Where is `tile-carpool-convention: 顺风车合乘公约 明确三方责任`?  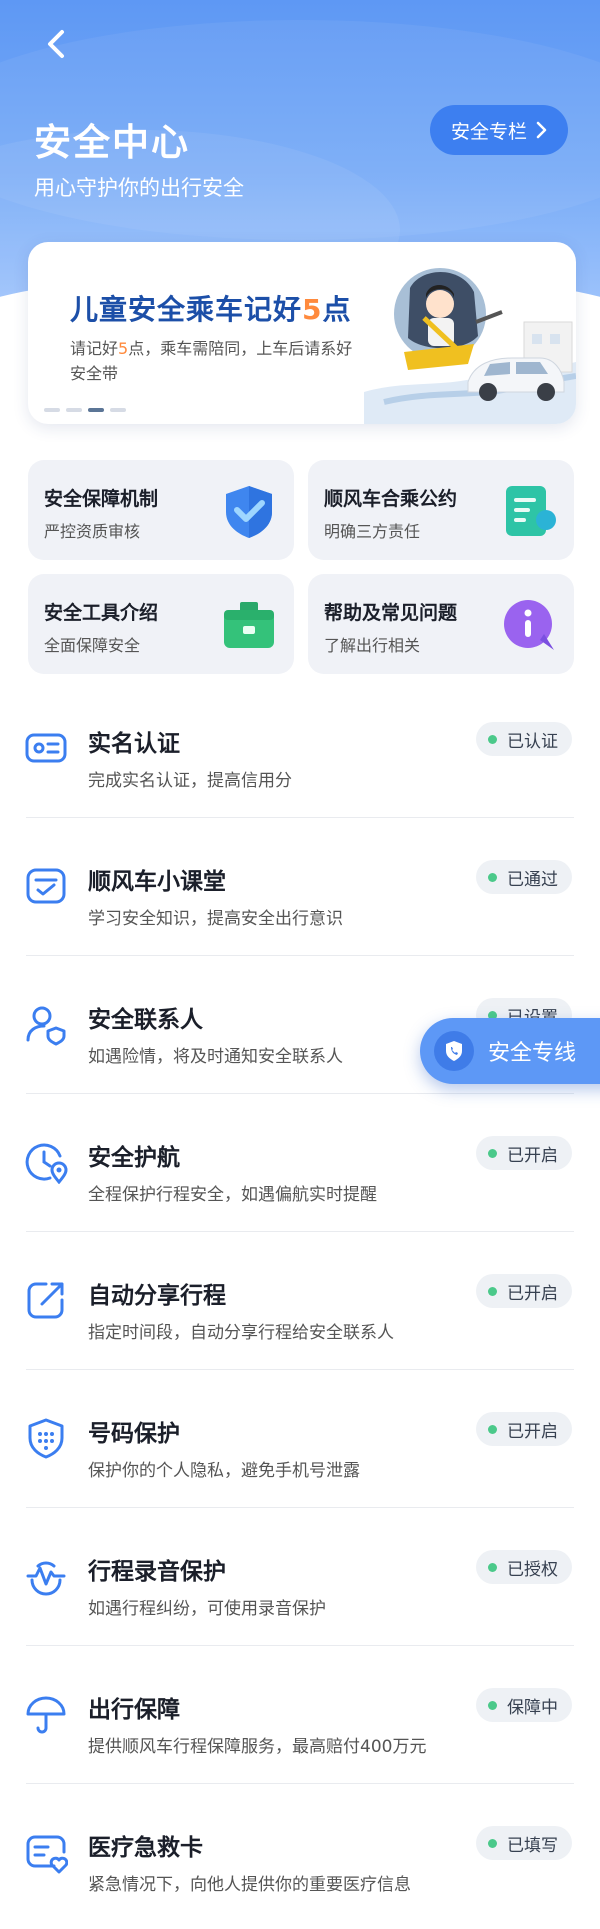
tile-carpool-convention: 顺风车合乘公约 明确三方责任 is located at coordinates (441, 510).